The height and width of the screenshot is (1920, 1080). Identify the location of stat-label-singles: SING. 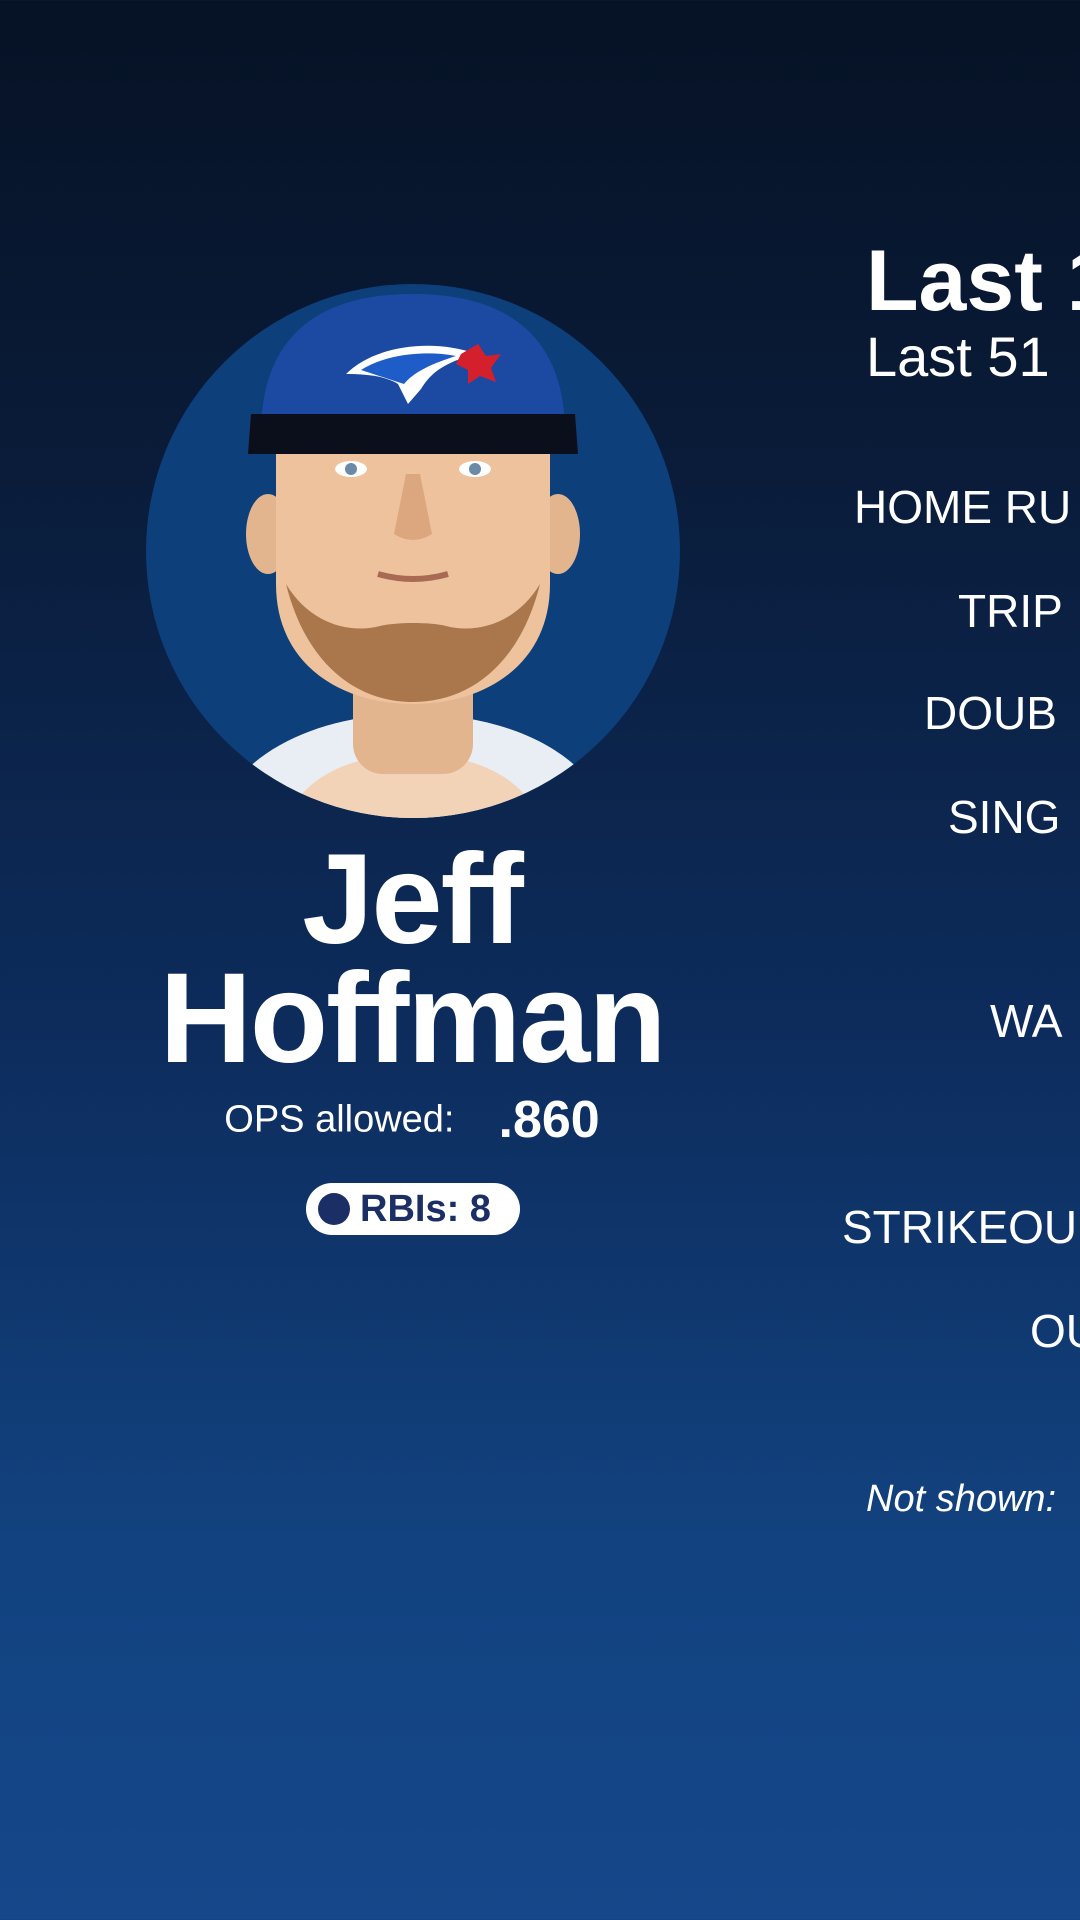
(1004, 817).